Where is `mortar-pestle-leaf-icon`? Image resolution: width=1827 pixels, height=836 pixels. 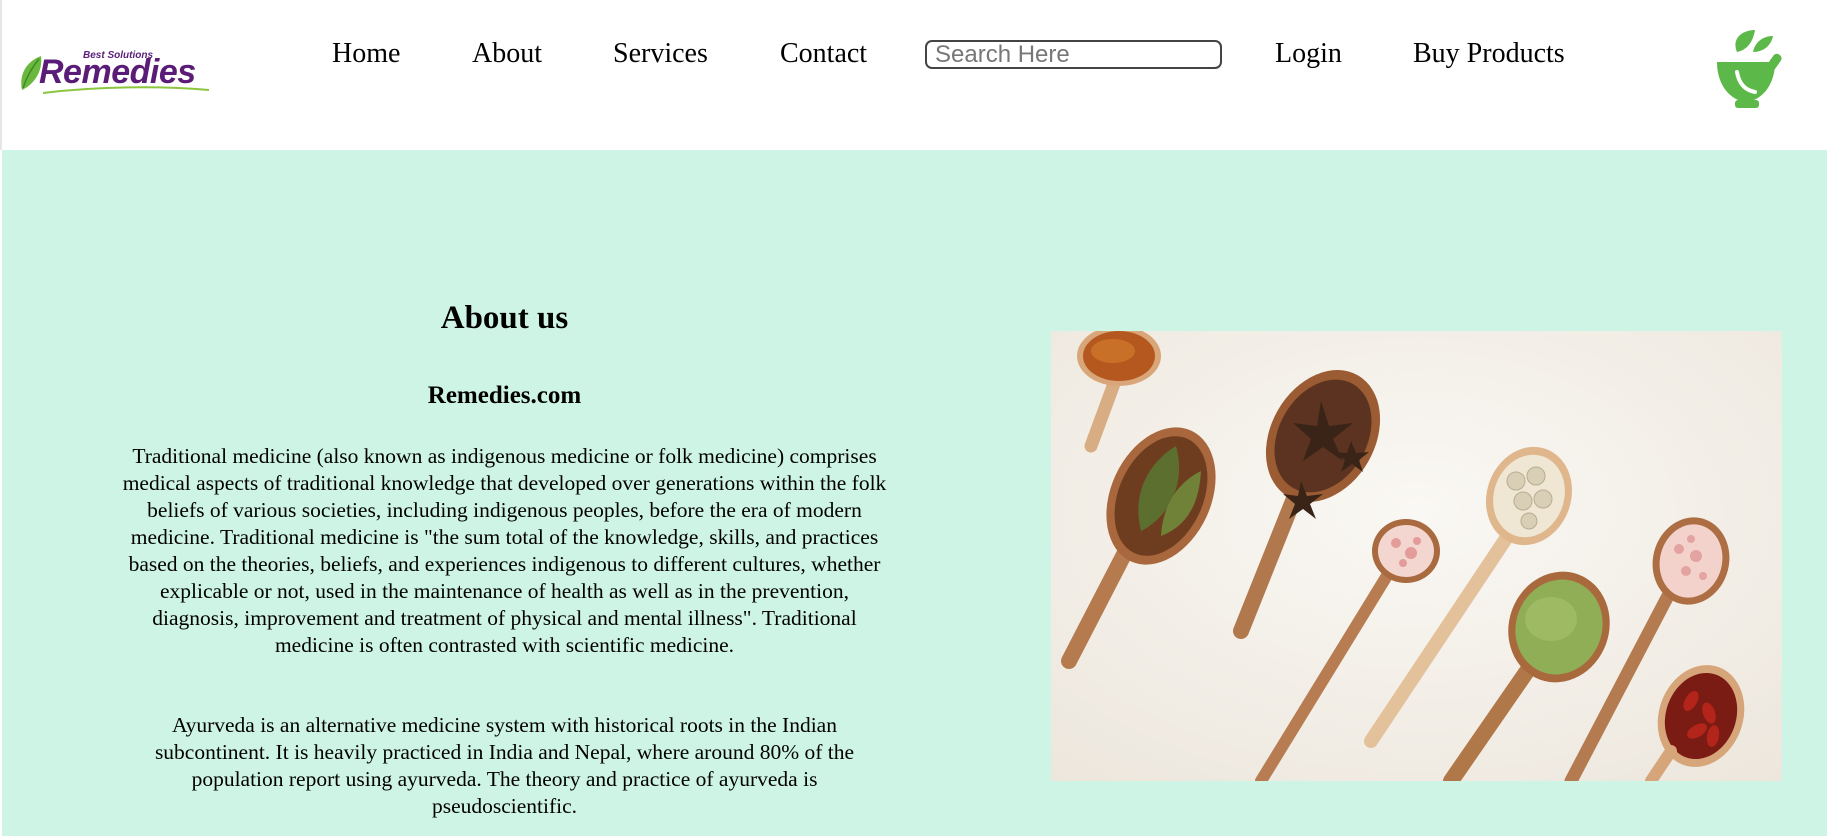 mortar-pestle-leaf-icon is located at coordinates (1753, 70).